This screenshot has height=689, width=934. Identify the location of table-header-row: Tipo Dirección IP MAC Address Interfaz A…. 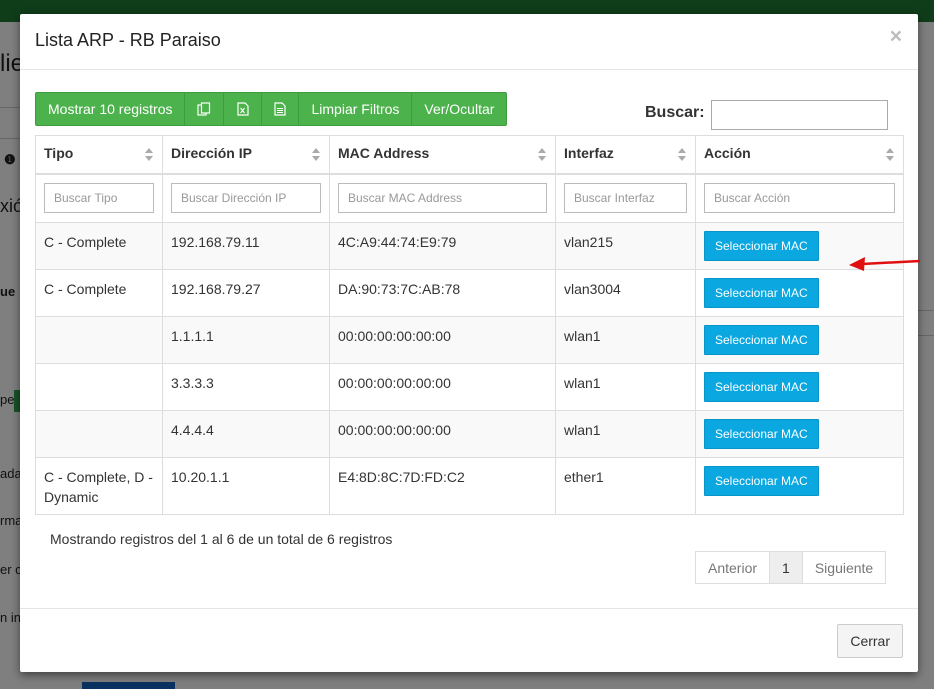
(469, 155).